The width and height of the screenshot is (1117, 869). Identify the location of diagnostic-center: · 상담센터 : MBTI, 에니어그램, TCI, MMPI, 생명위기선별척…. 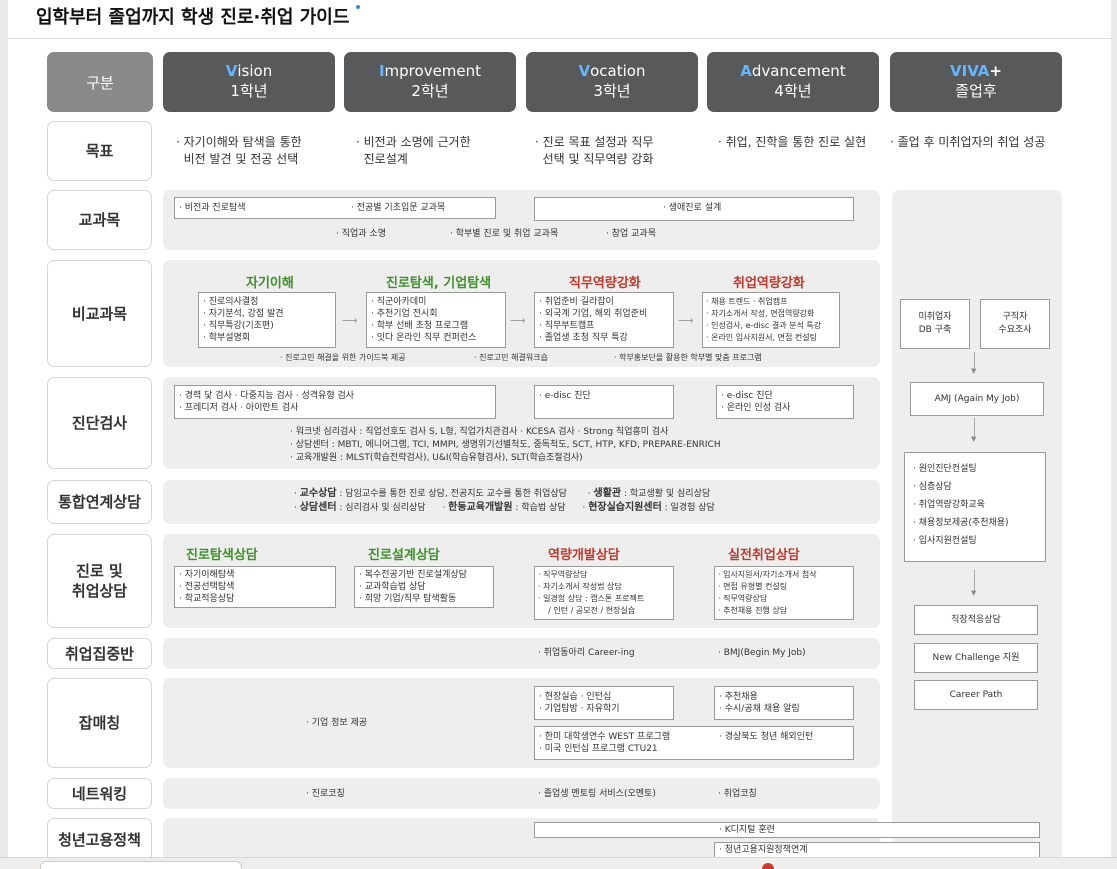
(505, 445).